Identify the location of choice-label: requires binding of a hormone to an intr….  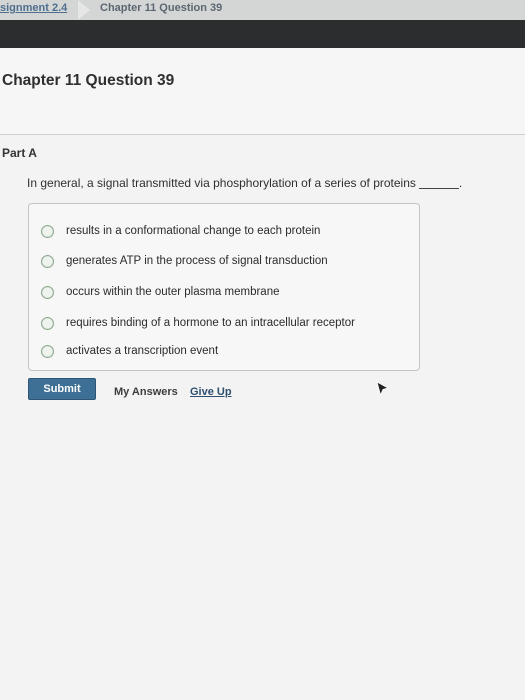
(210, 323).